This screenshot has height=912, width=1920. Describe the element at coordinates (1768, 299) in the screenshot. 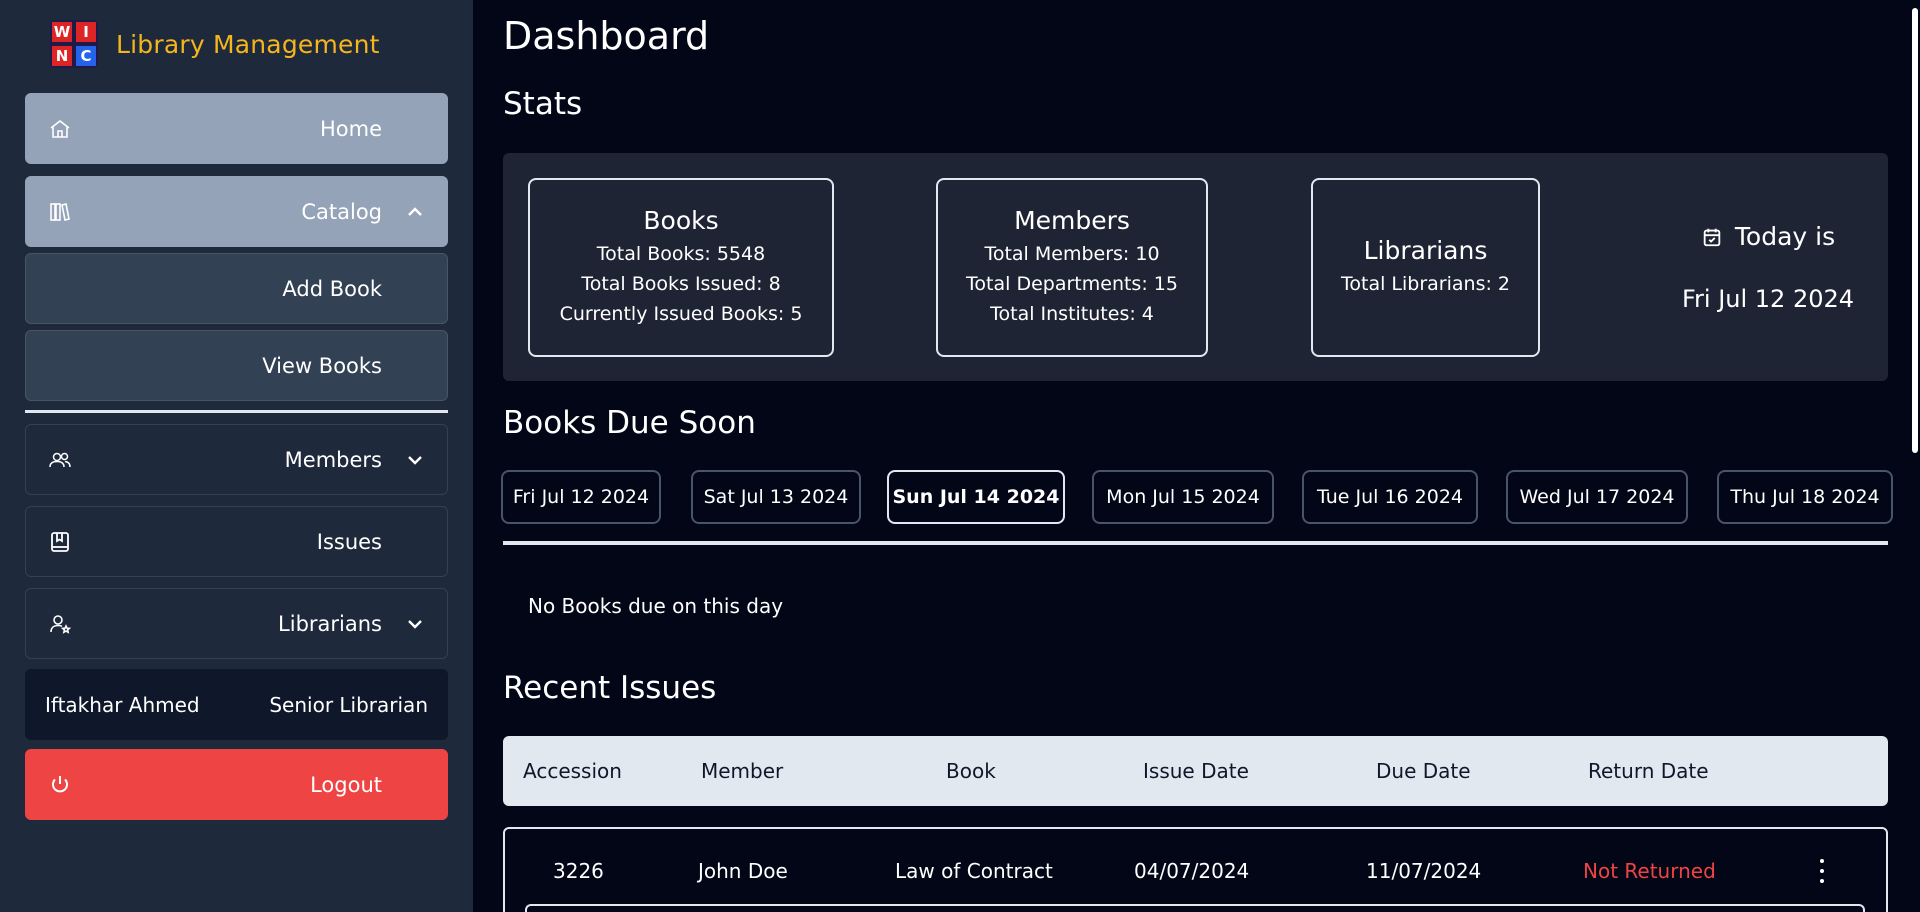

I see `today-date: Fri Jul 12 2024` at that location.